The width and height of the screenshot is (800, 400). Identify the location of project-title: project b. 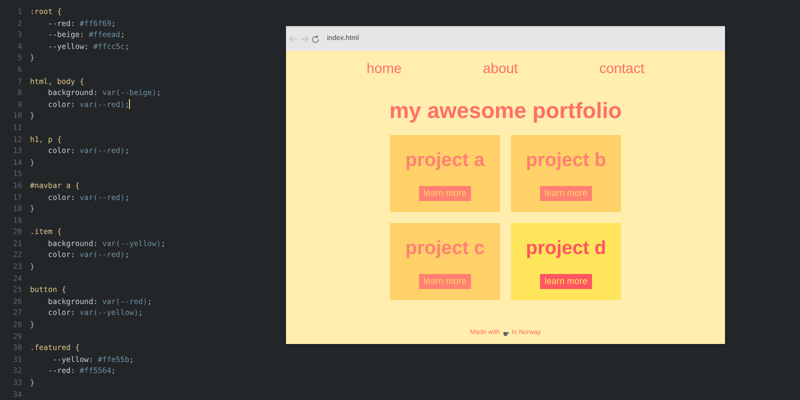
(566, 161).